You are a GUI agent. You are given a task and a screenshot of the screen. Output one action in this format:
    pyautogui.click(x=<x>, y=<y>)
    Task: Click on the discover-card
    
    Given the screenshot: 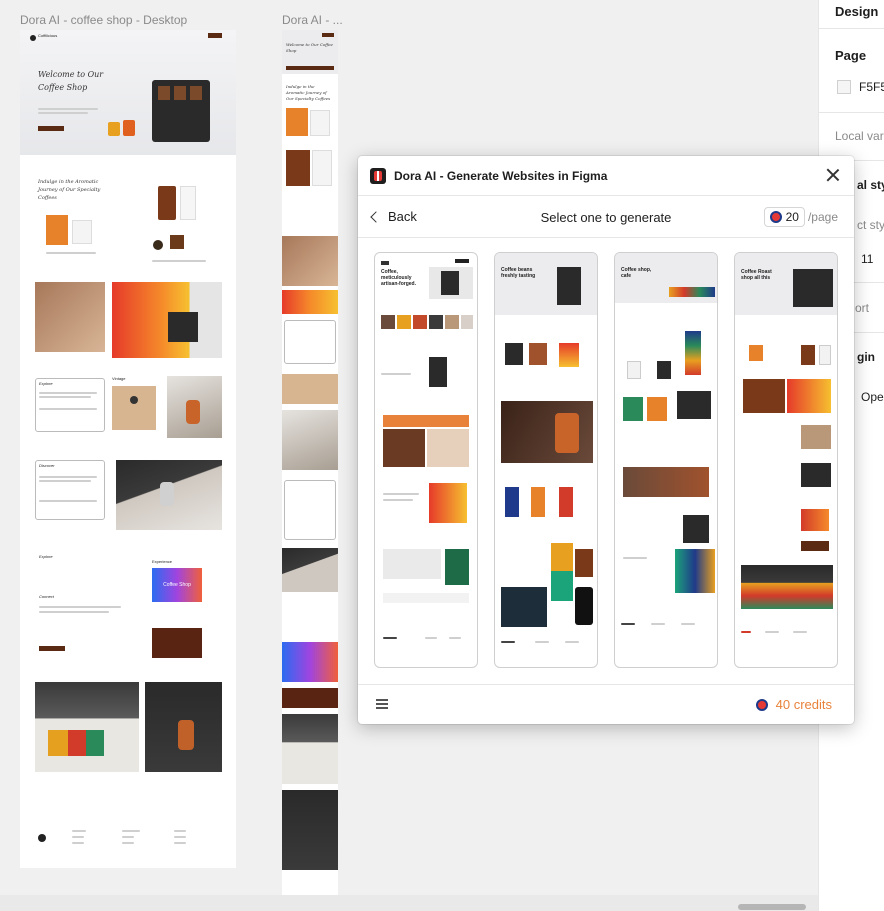 What is the action you would take?
    pyautogui.click(x=70, y=490)
    